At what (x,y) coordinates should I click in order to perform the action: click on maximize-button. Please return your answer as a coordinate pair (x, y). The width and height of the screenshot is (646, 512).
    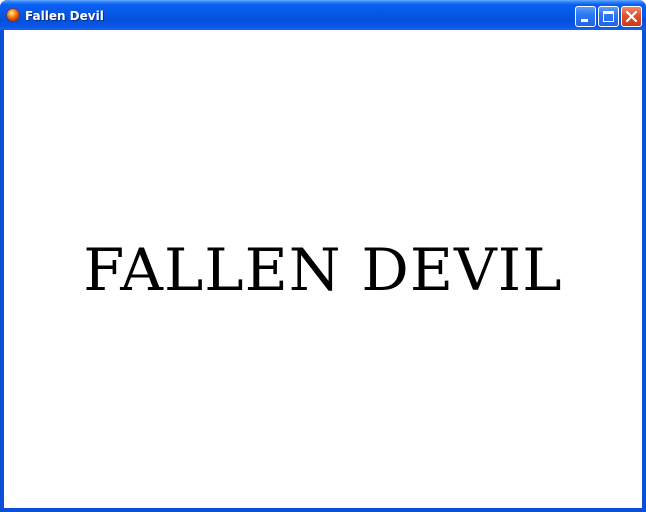
    Looking at the image, I should click on (608, 16).